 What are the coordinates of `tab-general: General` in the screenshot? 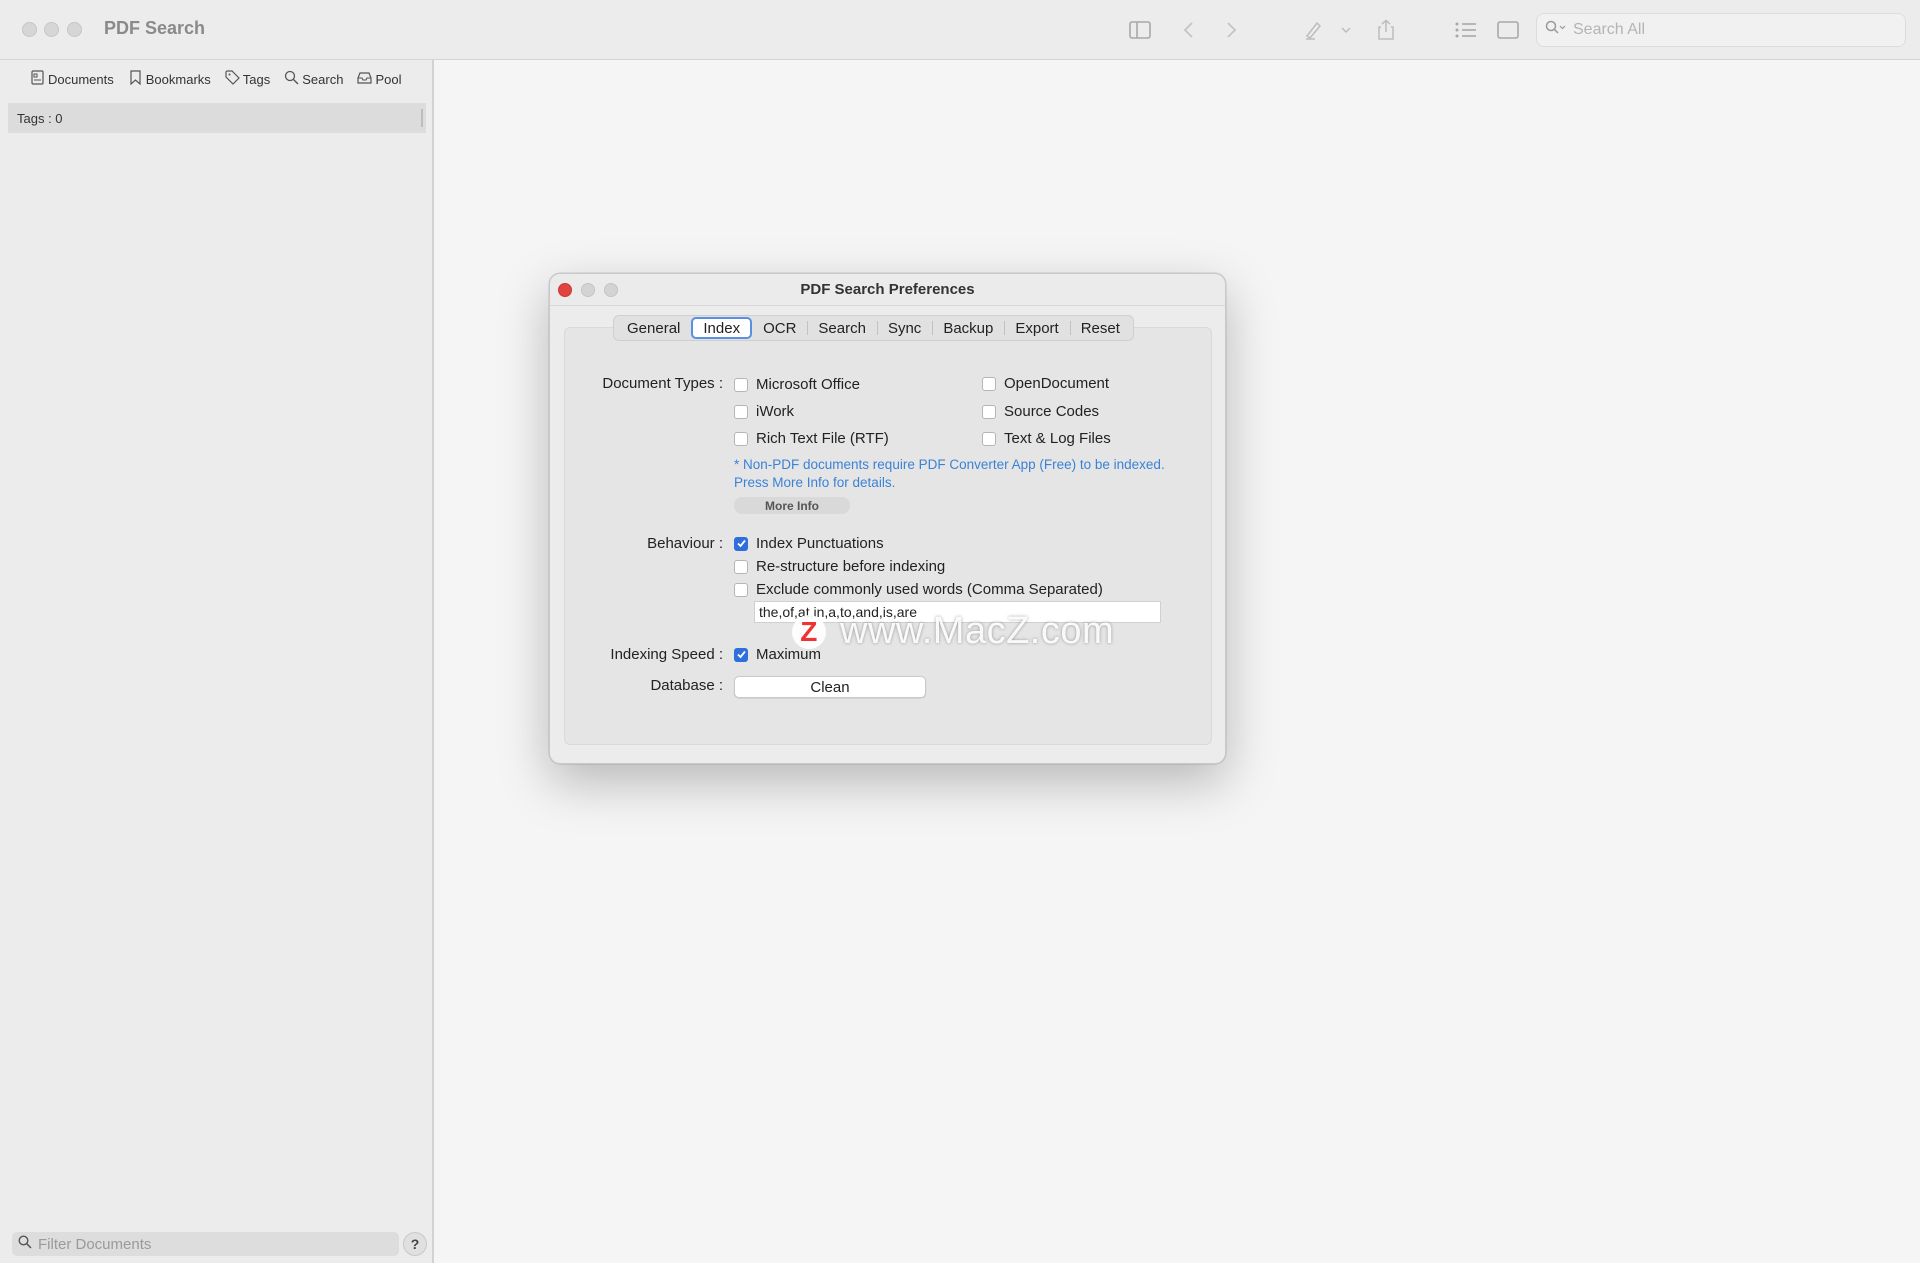 It's located at (653, 328).